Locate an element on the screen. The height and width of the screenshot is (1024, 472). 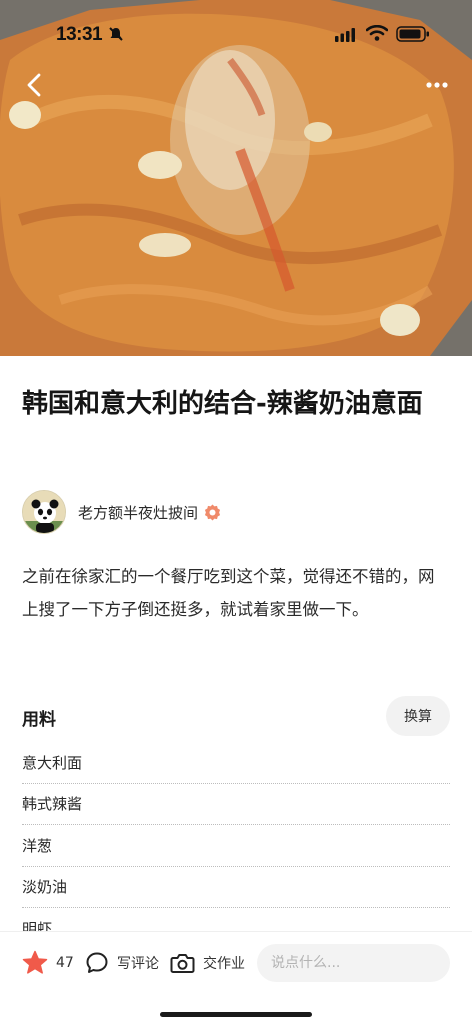
convert-button: 换算 is located at coordinates (418, 716).